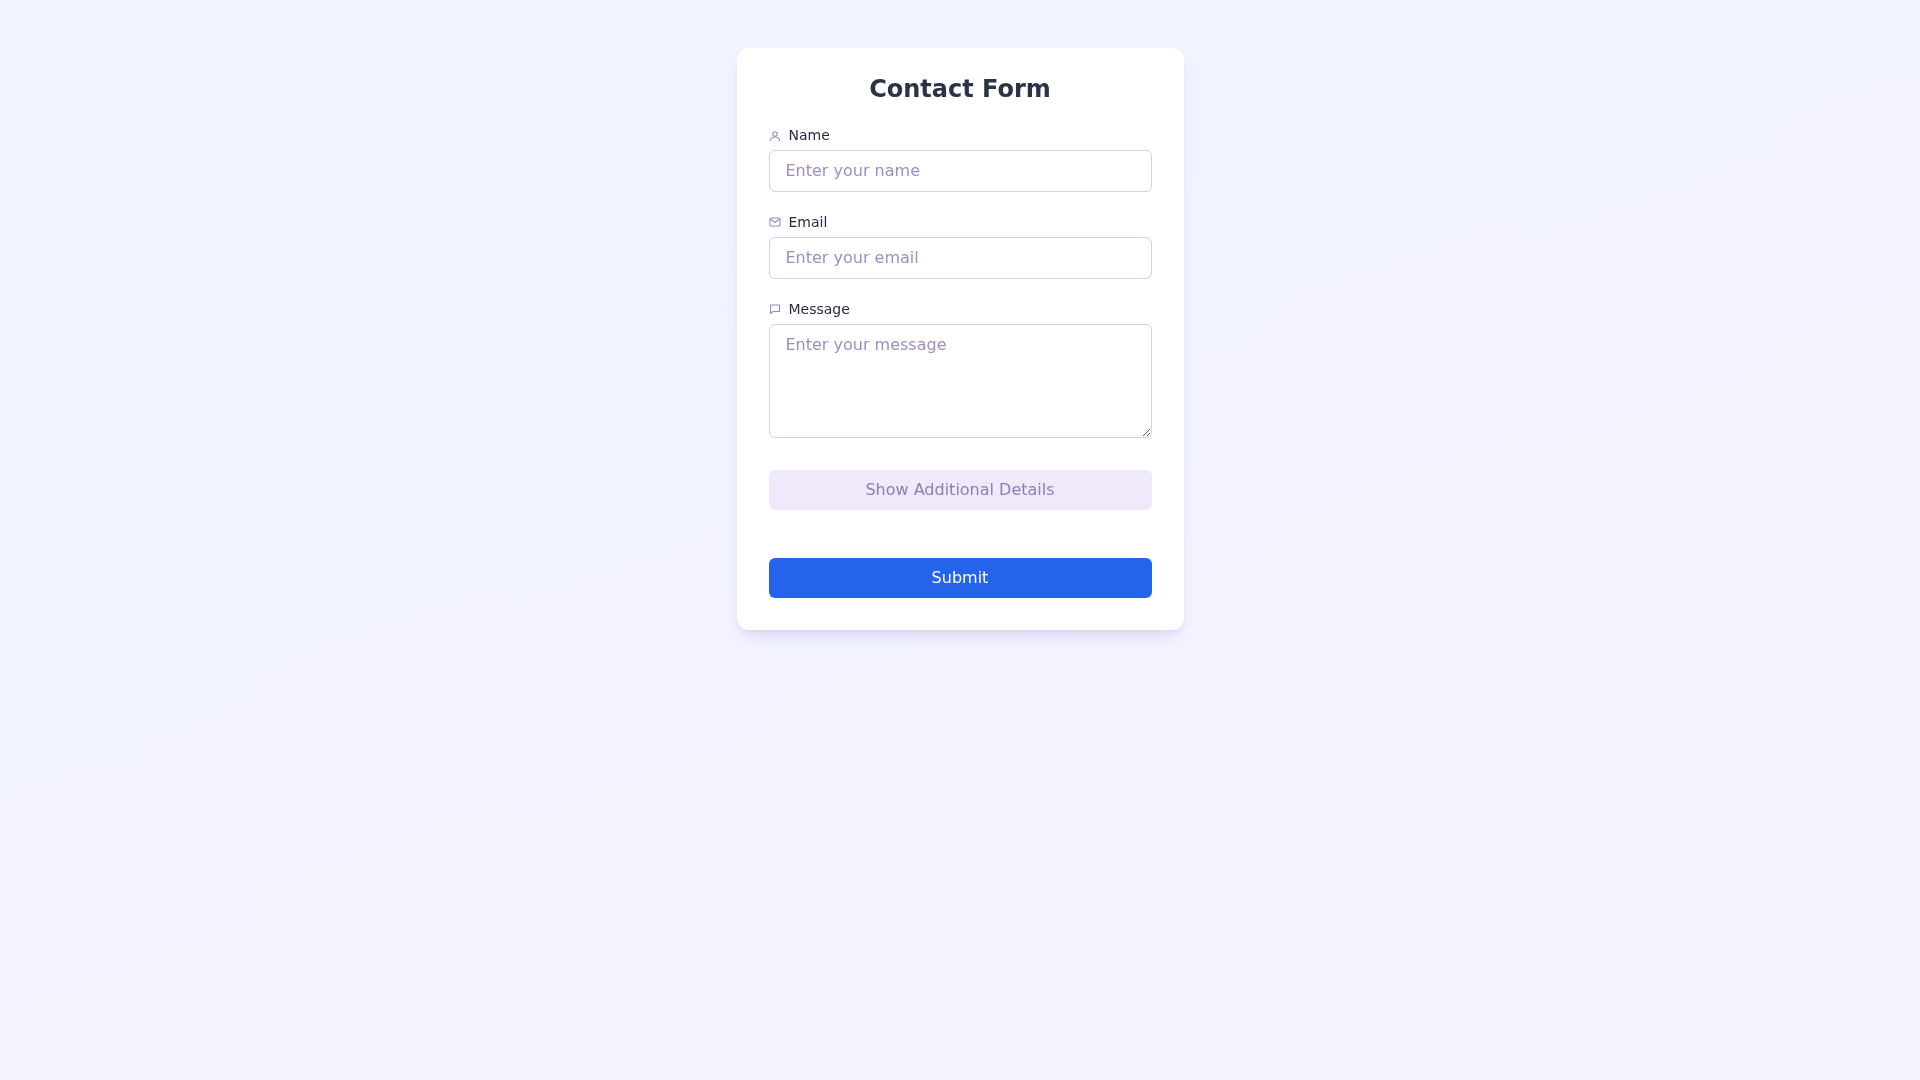 This screenshot has width=1920, height=1080. I want to click on name-field: Enter your name, so click(960, 171).